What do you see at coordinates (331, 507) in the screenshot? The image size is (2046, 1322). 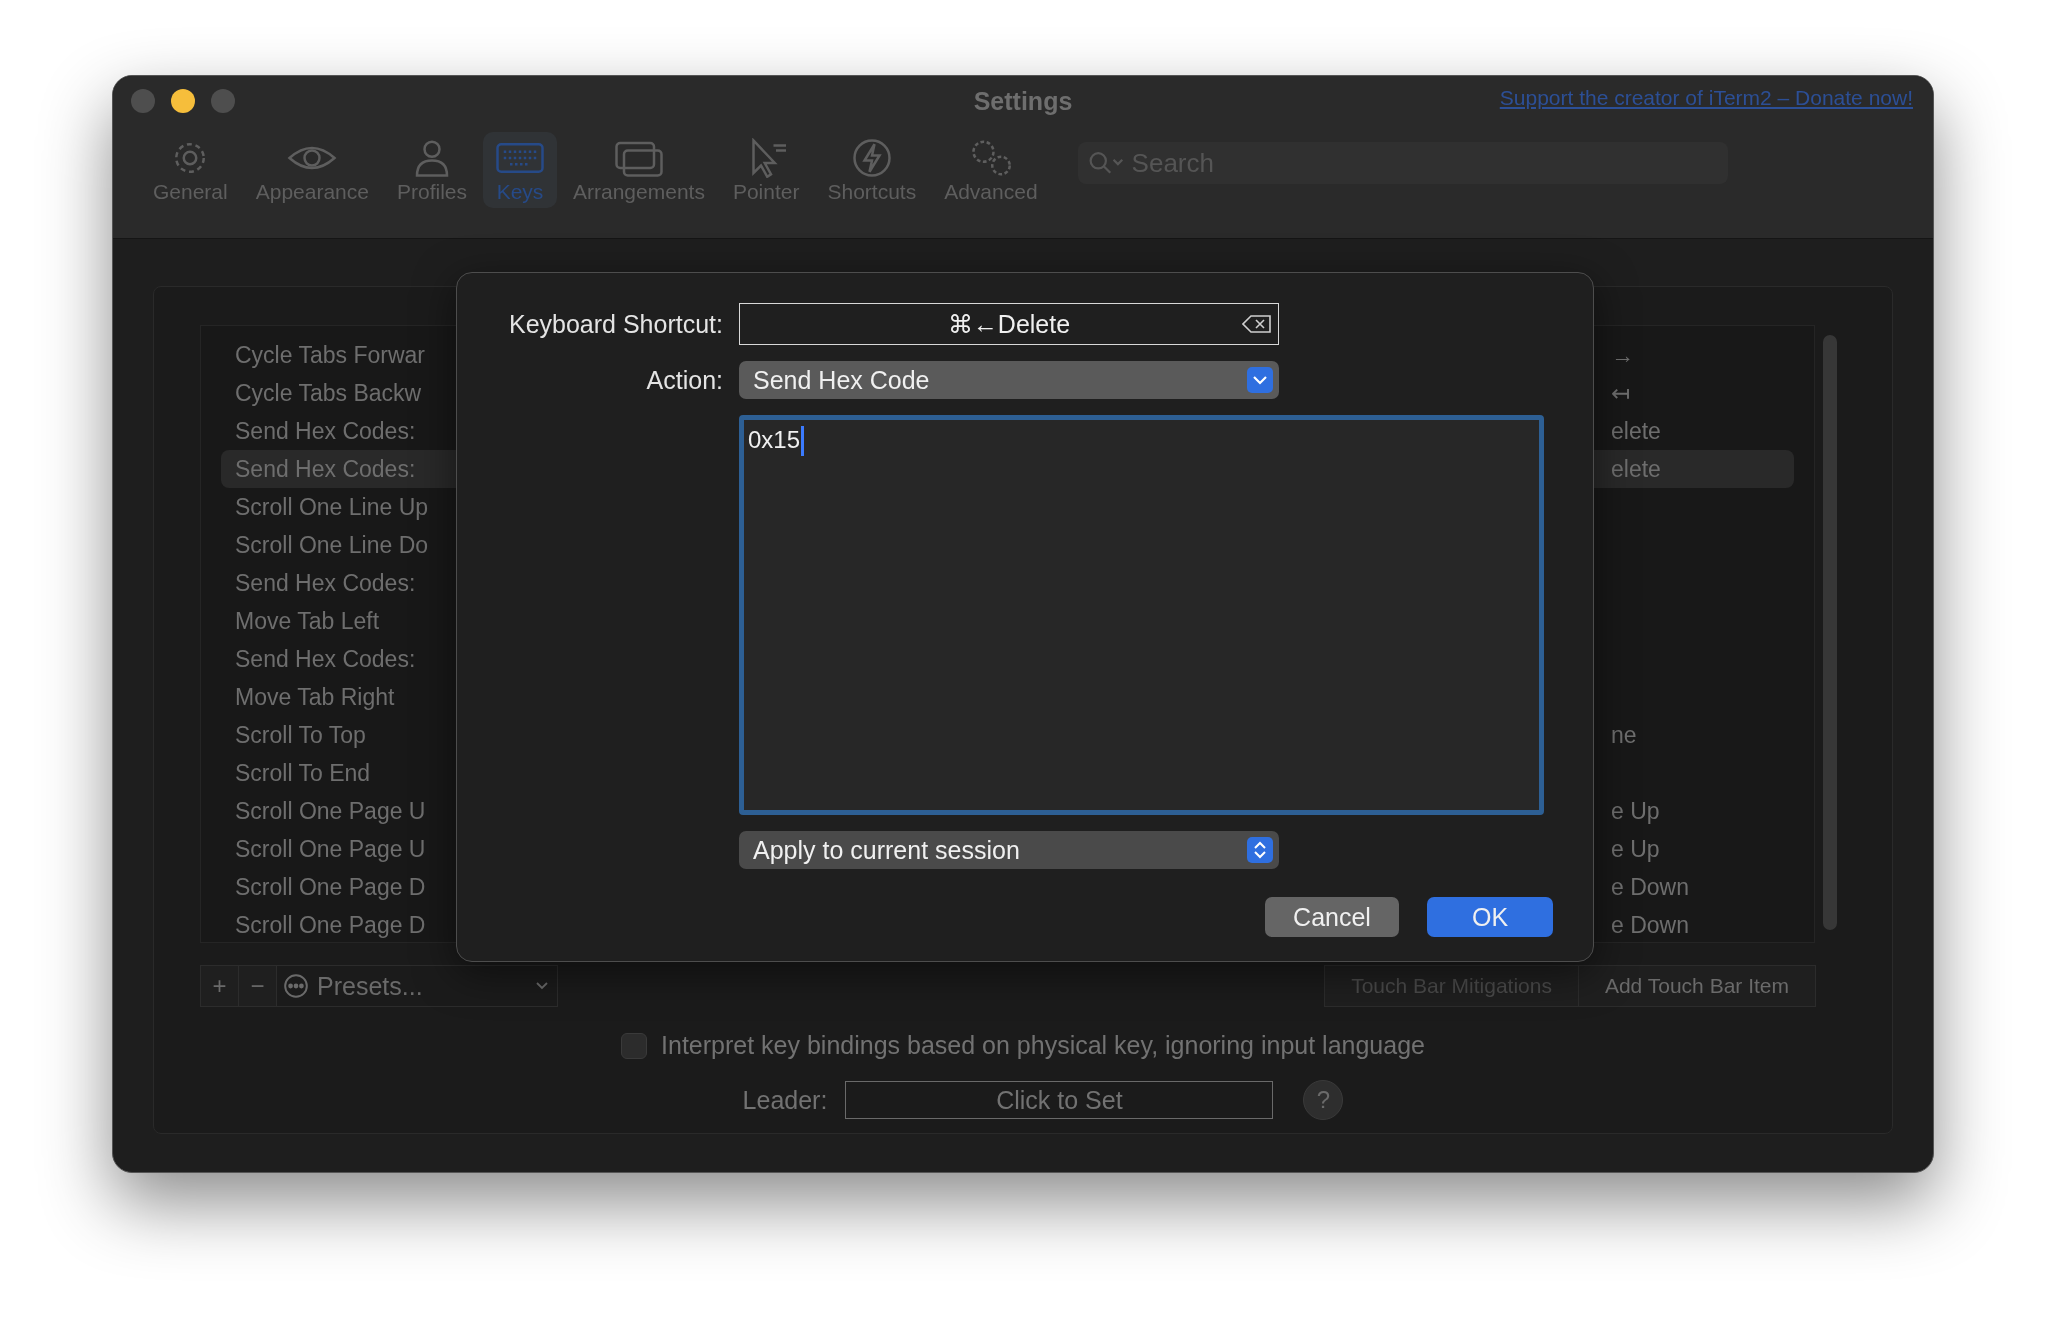 I see `action-cell-text: Scroll One Line Up` at bounding box center [331, 507].